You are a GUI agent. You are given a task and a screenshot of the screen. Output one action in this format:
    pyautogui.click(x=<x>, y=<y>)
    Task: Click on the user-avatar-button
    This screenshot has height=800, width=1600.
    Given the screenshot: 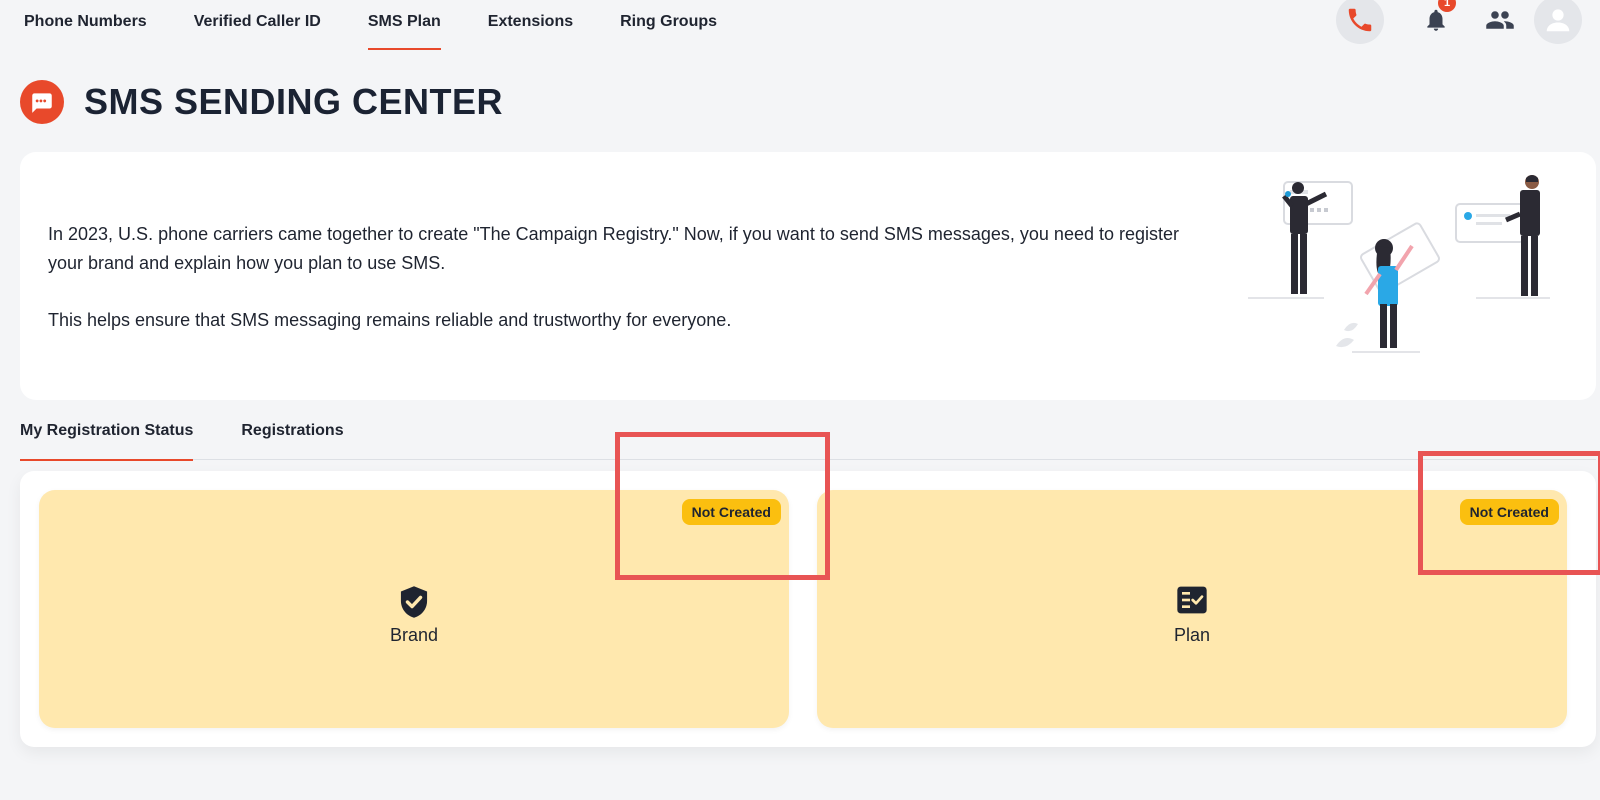 What is the action you would take?
    pyautogui.click(x=1558, y=22)
    